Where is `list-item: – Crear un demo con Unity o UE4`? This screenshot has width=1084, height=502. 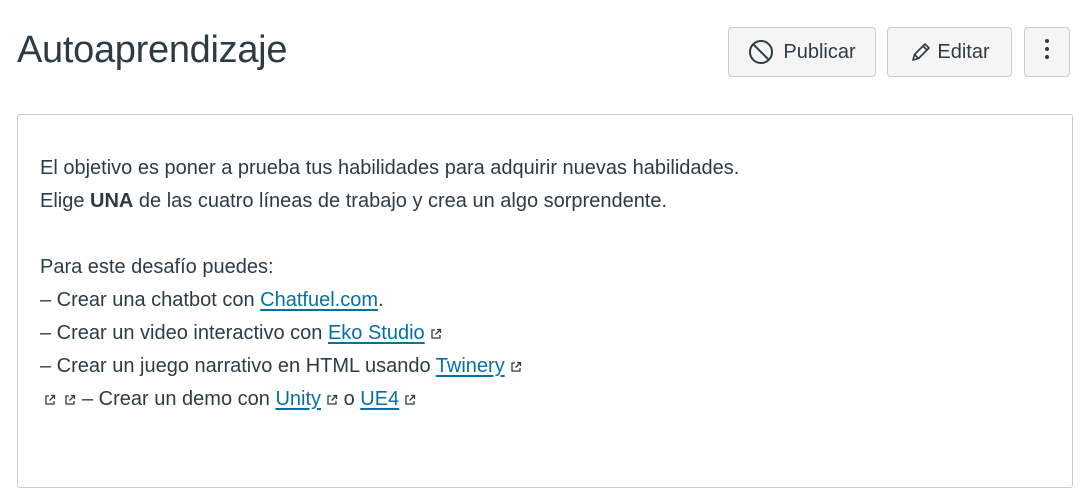 list-item: – Crear un demo con Unity o UE4 is located at coordinates (546, 399).